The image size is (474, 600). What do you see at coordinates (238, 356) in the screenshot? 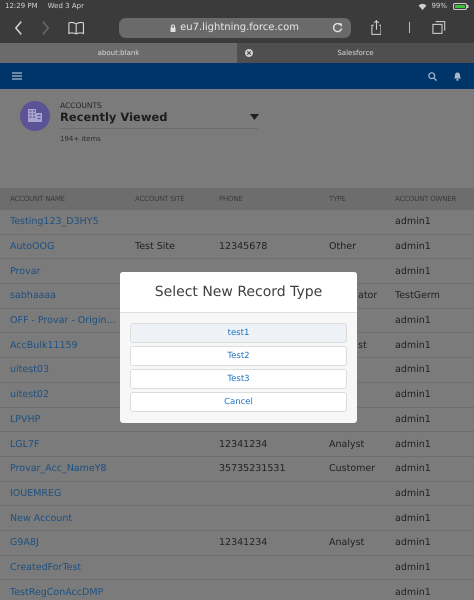
I see `record-type-button: Test2` at bounding box center [238, 356].